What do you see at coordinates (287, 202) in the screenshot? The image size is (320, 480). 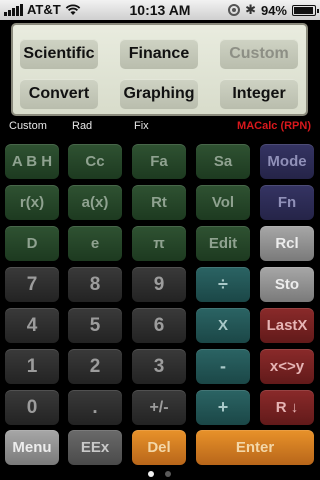 I see `fn-key: Fn` at bounding box center [287, 202].